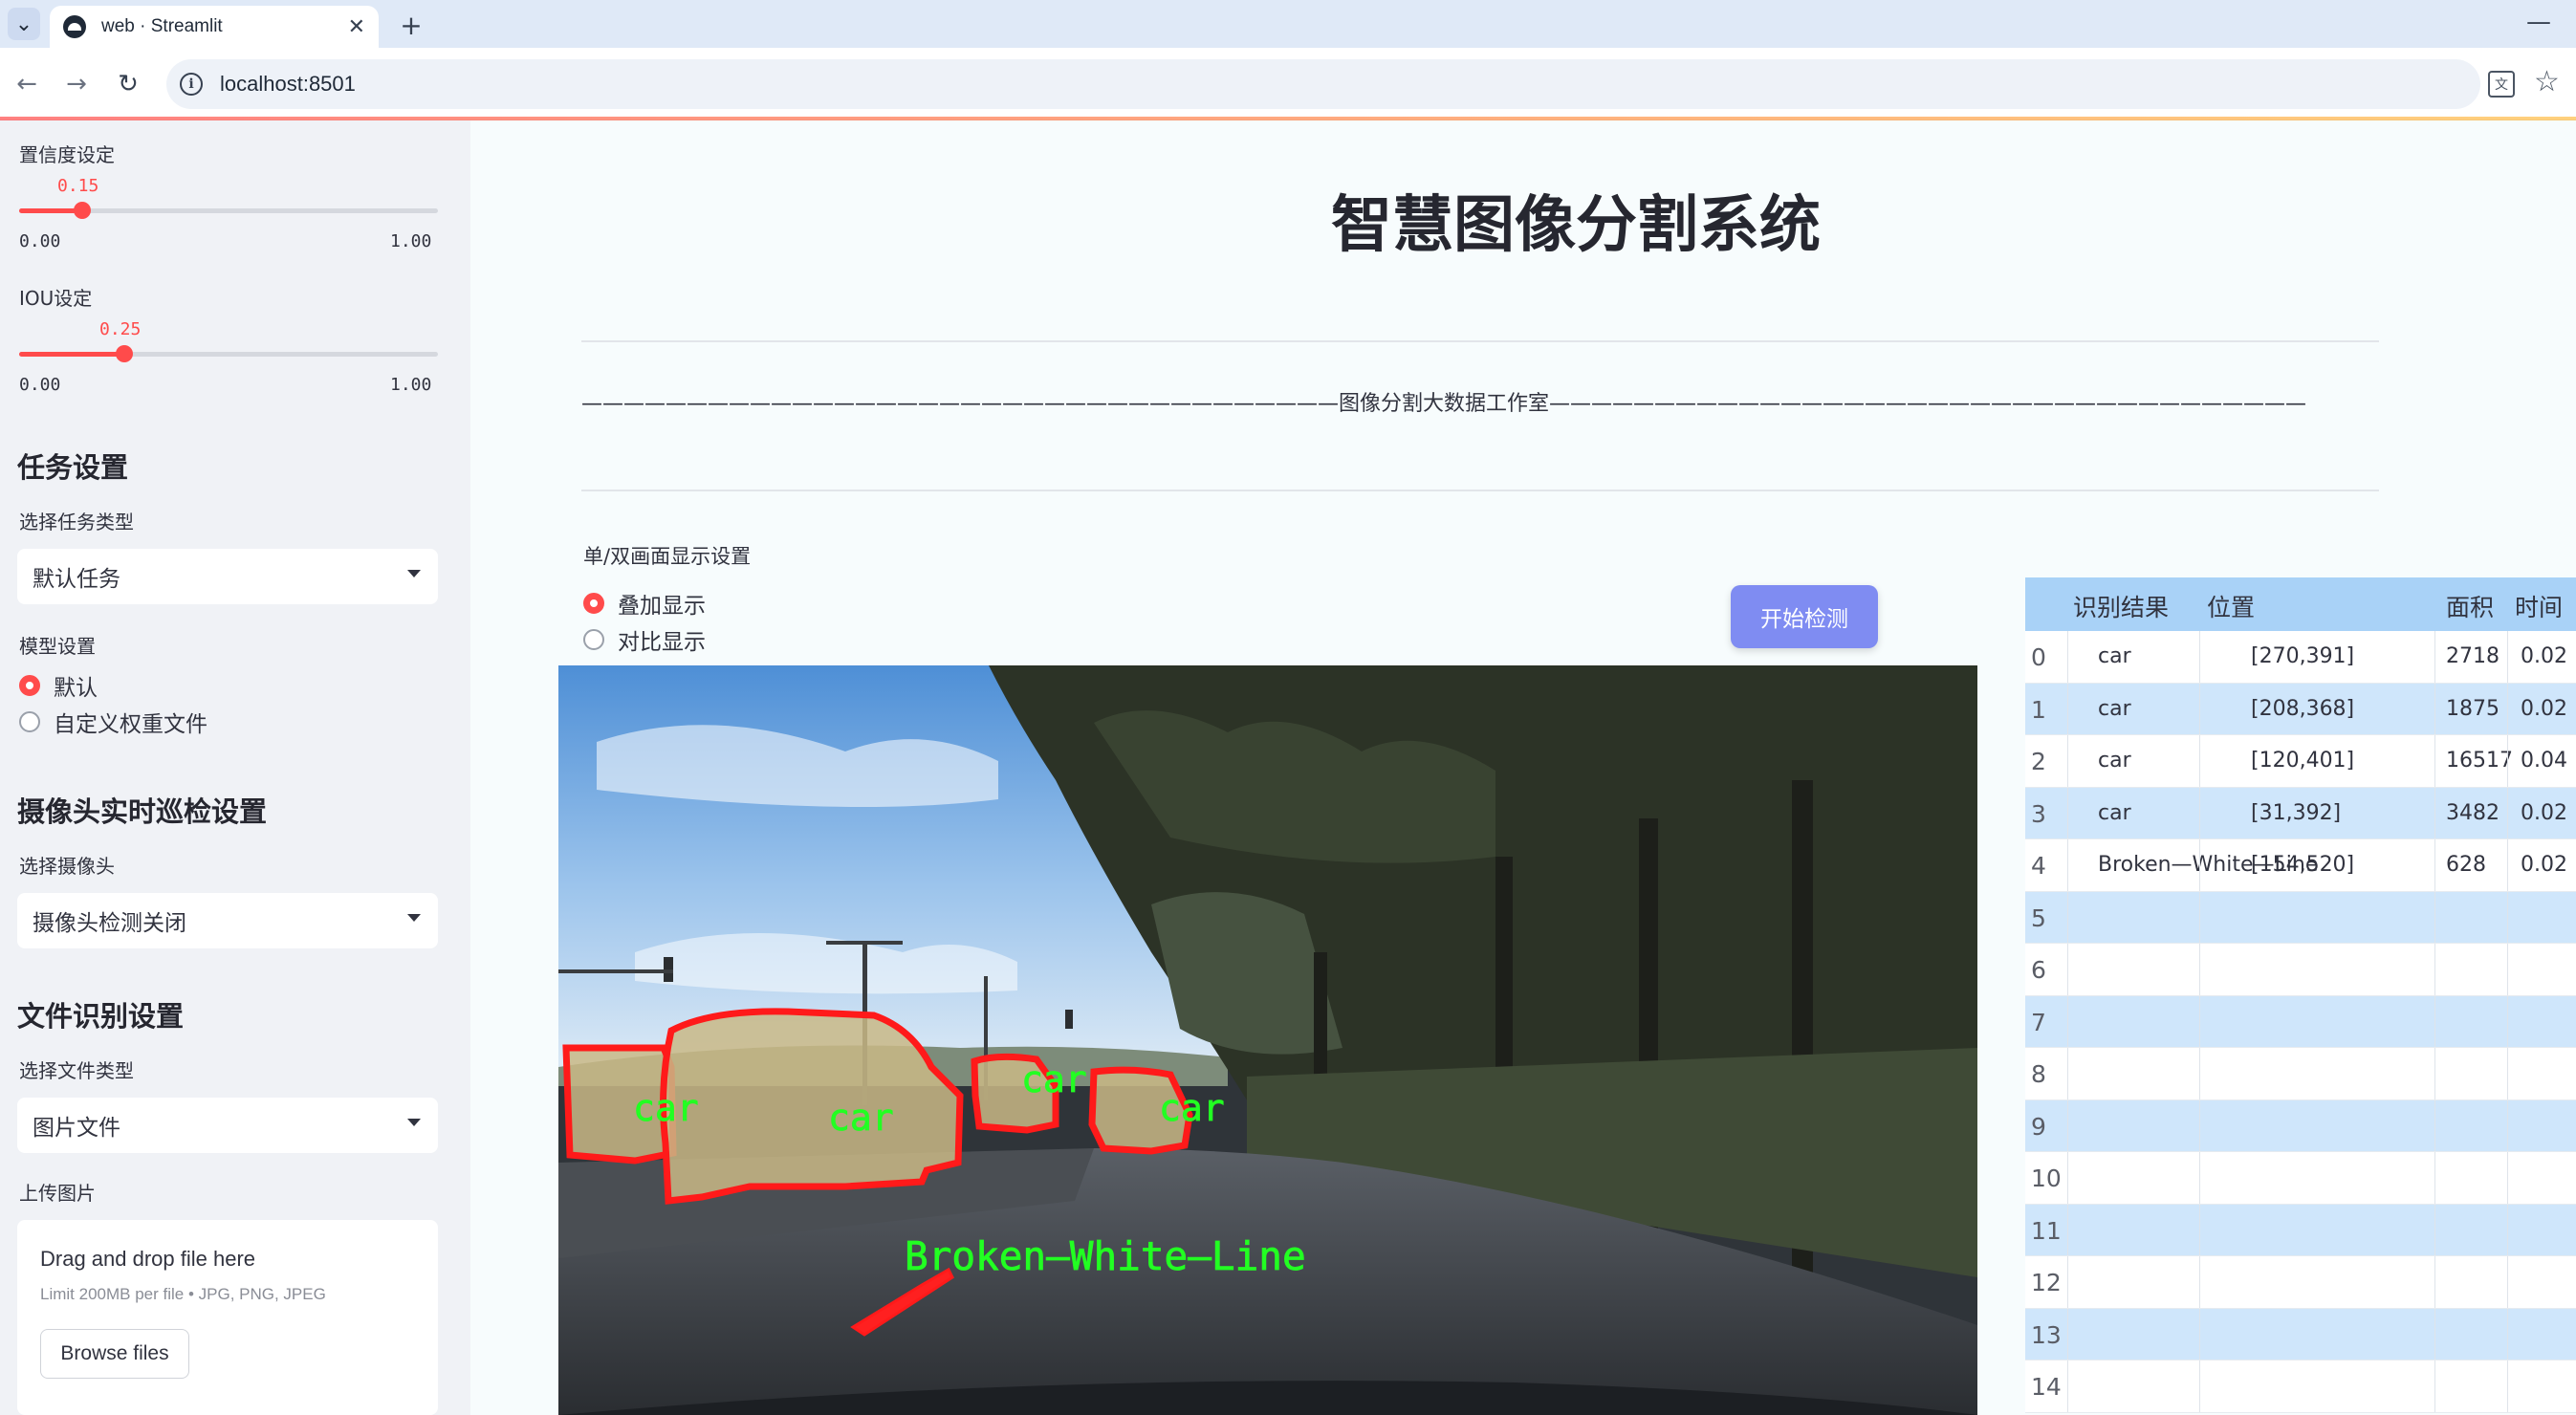 This screenshot has height=1415, width=2576. Describe the element at coordinates (227, 920) in the screenshot. I see `camera-select: 摄像头检测关闭` at that location.